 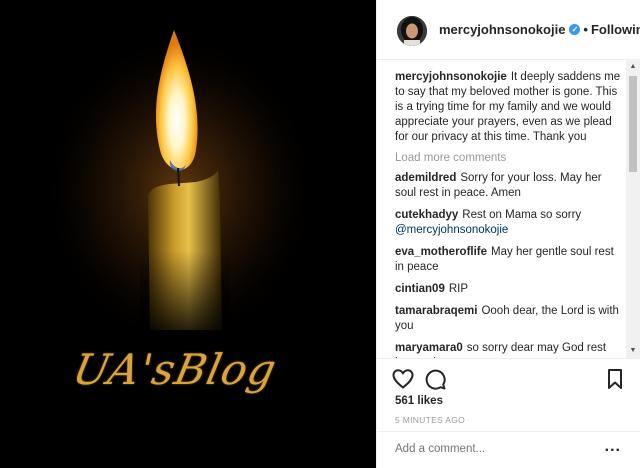 I want to click on bookmark-icon, so click(x=615, y=379).